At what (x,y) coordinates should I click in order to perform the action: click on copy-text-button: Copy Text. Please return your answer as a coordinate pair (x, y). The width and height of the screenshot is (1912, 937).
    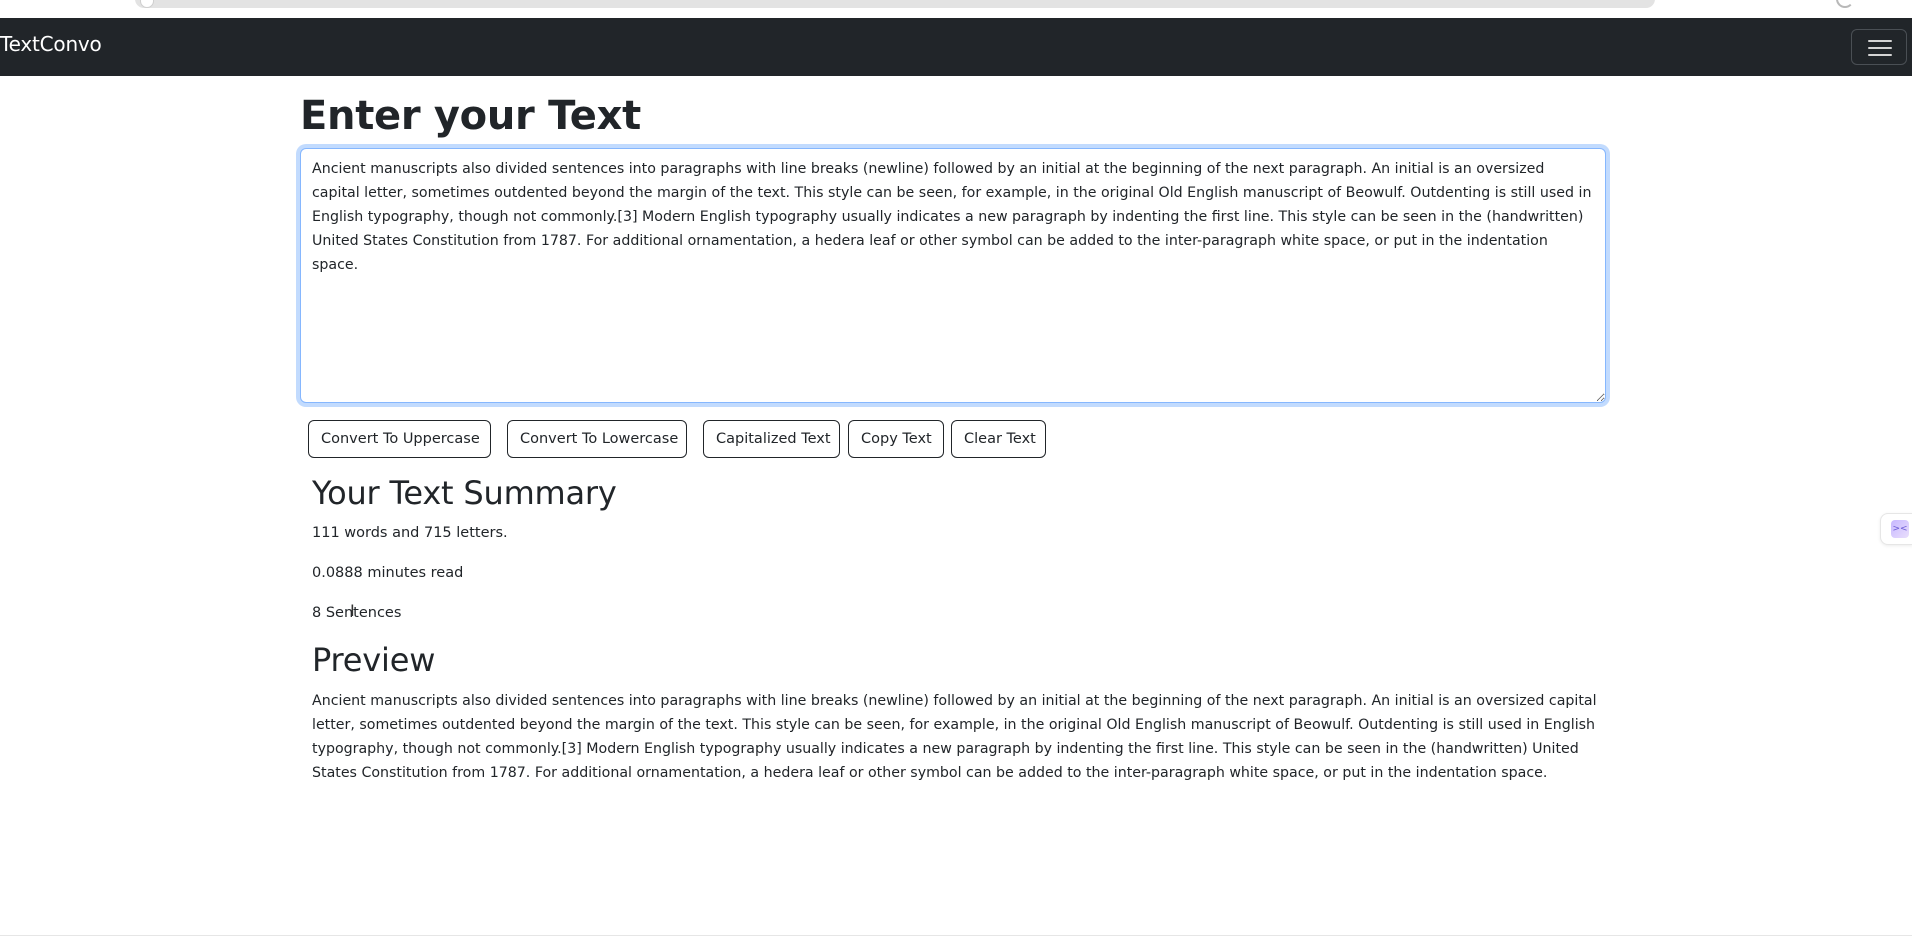
    Looking at the image, I should click on (896, 439).